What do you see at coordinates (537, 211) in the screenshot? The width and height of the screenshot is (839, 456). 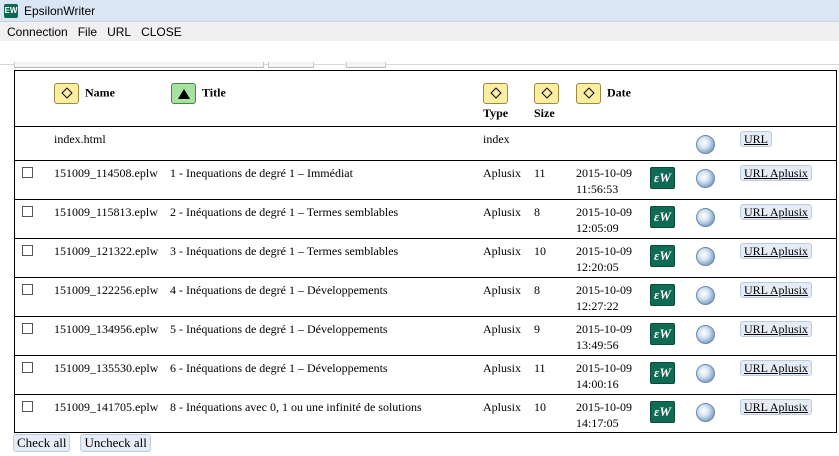 I see `row-size: 8` at bounding box center [537, 211].